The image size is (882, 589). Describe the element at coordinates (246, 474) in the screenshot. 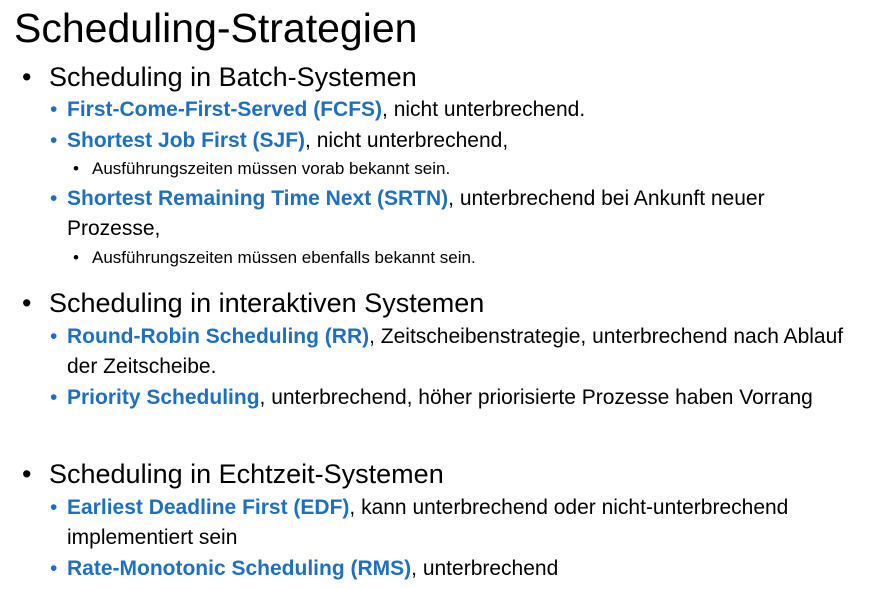

I see `section-heading-label: Scheduling in Echtzeit-Systemen` at that location.